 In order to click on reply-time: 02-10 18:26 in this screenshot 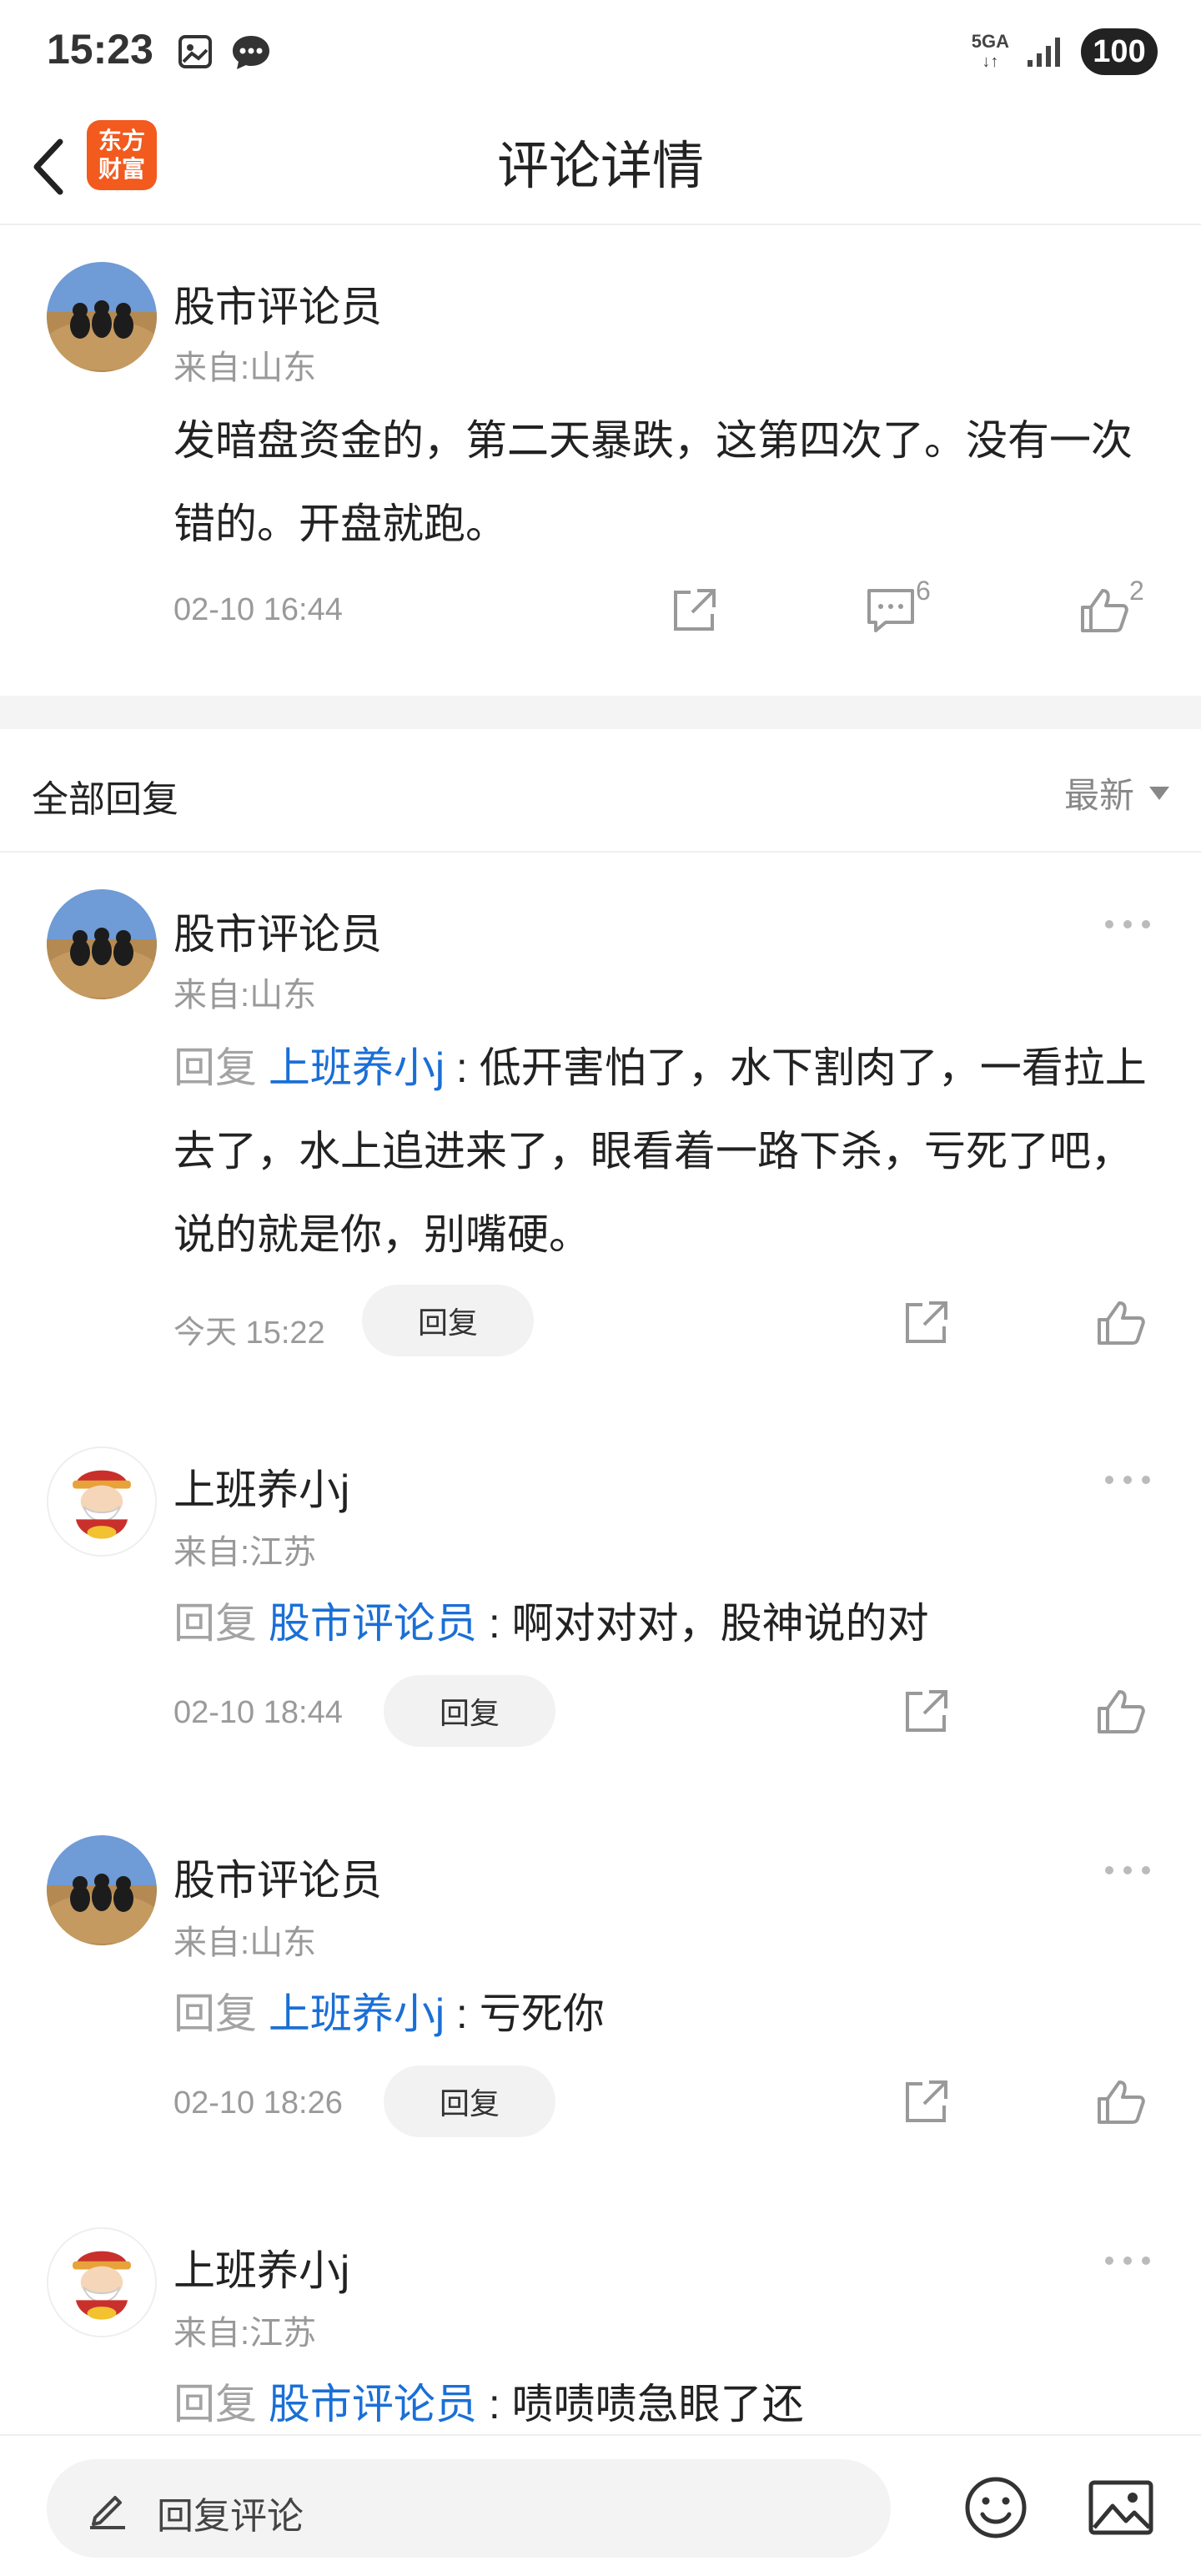, I will do `click(258, 2103)`.